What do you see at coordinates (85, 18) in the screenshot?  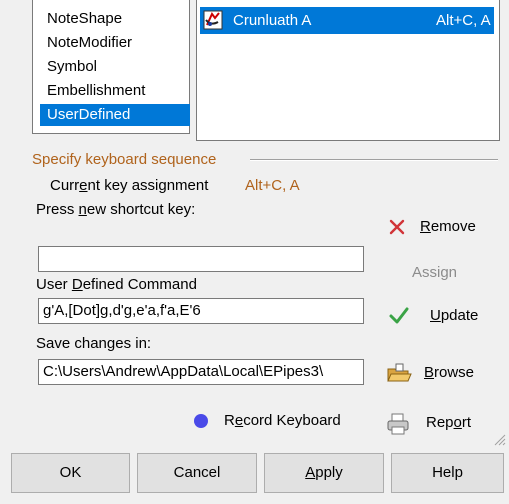 I see `category-label: NoteShape` at bounding box center [85, 18].